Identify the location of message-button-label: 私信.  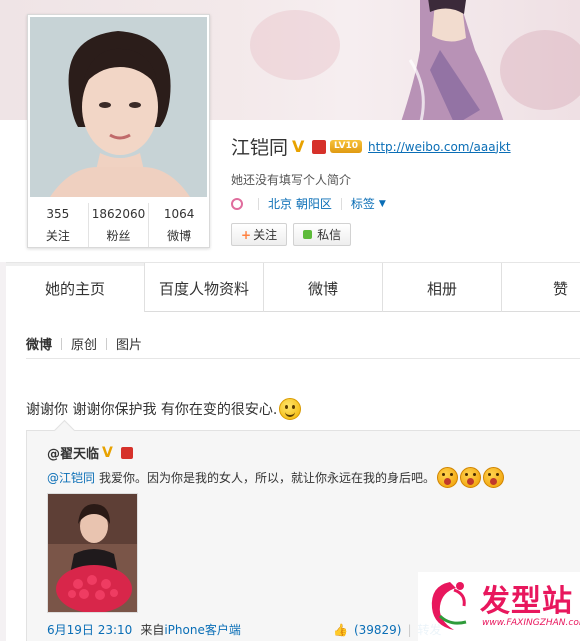
(329, 235).